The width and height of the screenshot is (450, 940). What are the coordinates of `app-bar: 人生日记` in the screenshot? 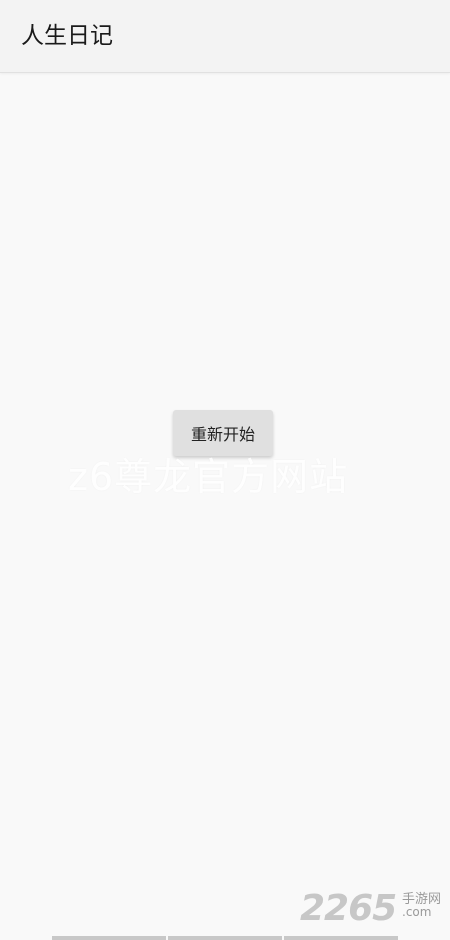 It's located at (225, 36).